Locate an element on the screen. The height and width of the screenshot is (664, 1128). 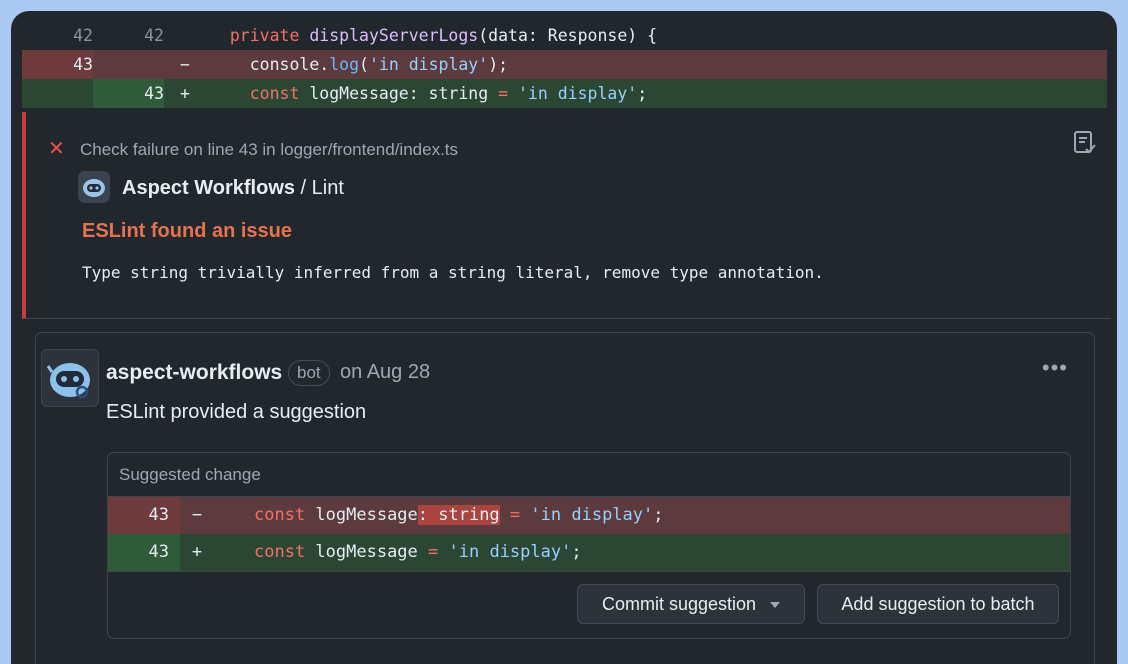
diff-line-deleted: 43 − console.log('in display'); is located at coordinates (564, 64).